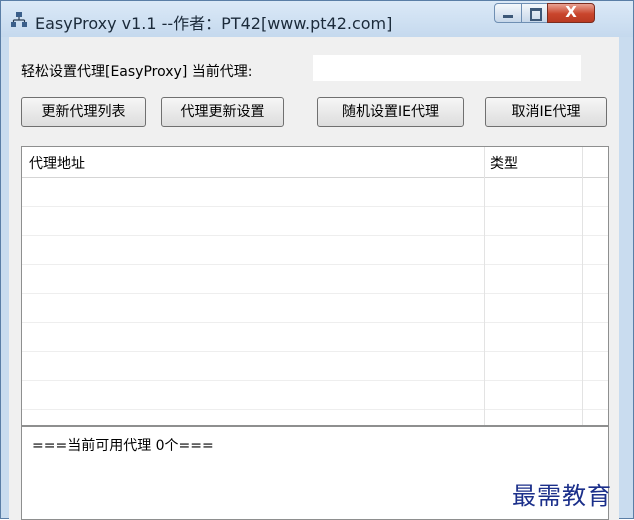  I want to click on random-ie-proxy-button: 随机设置IE代理, so click(390, 112).